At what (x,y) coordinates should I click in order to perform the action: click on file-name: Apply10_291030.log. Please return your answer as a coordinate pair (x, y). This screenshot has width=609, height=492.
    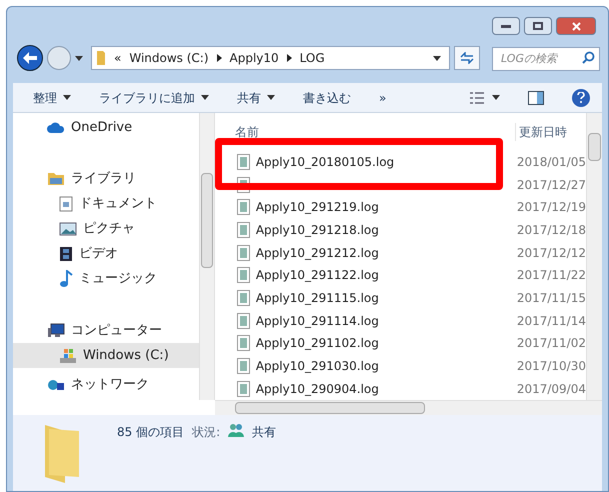
    Looking at the image, I should click on (317, 366).